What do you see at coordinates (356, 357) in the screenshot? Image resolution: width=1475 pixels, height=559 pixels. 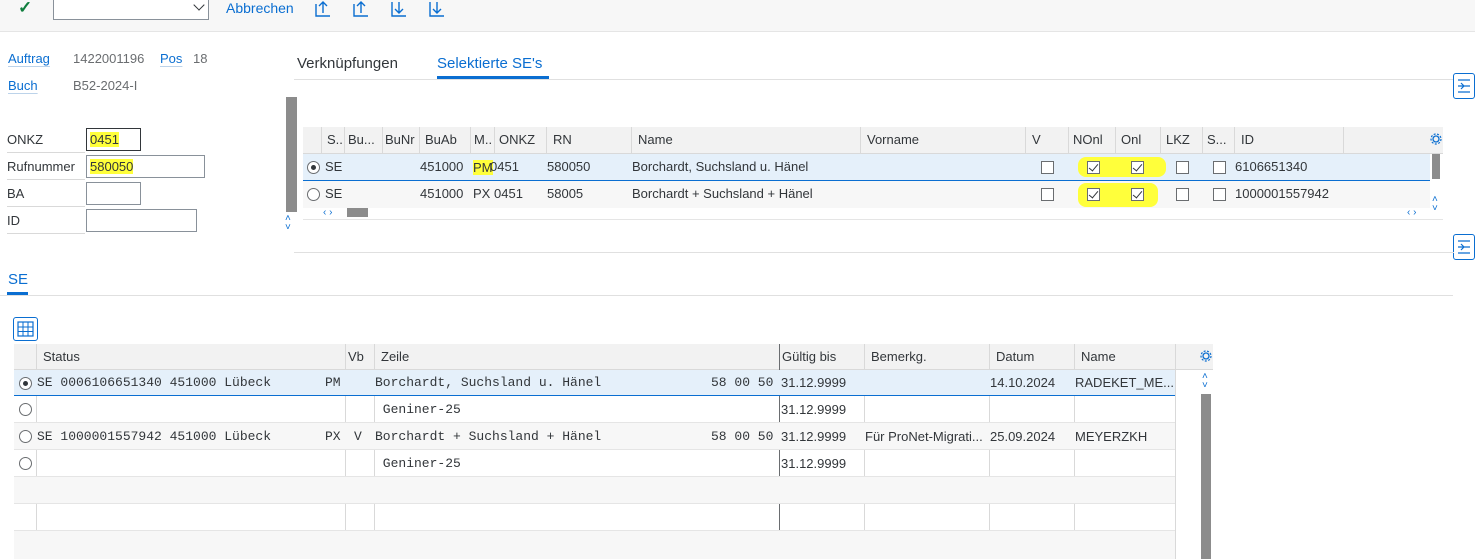 I see `col-vb: Vb` at bounding box center [356, 357].